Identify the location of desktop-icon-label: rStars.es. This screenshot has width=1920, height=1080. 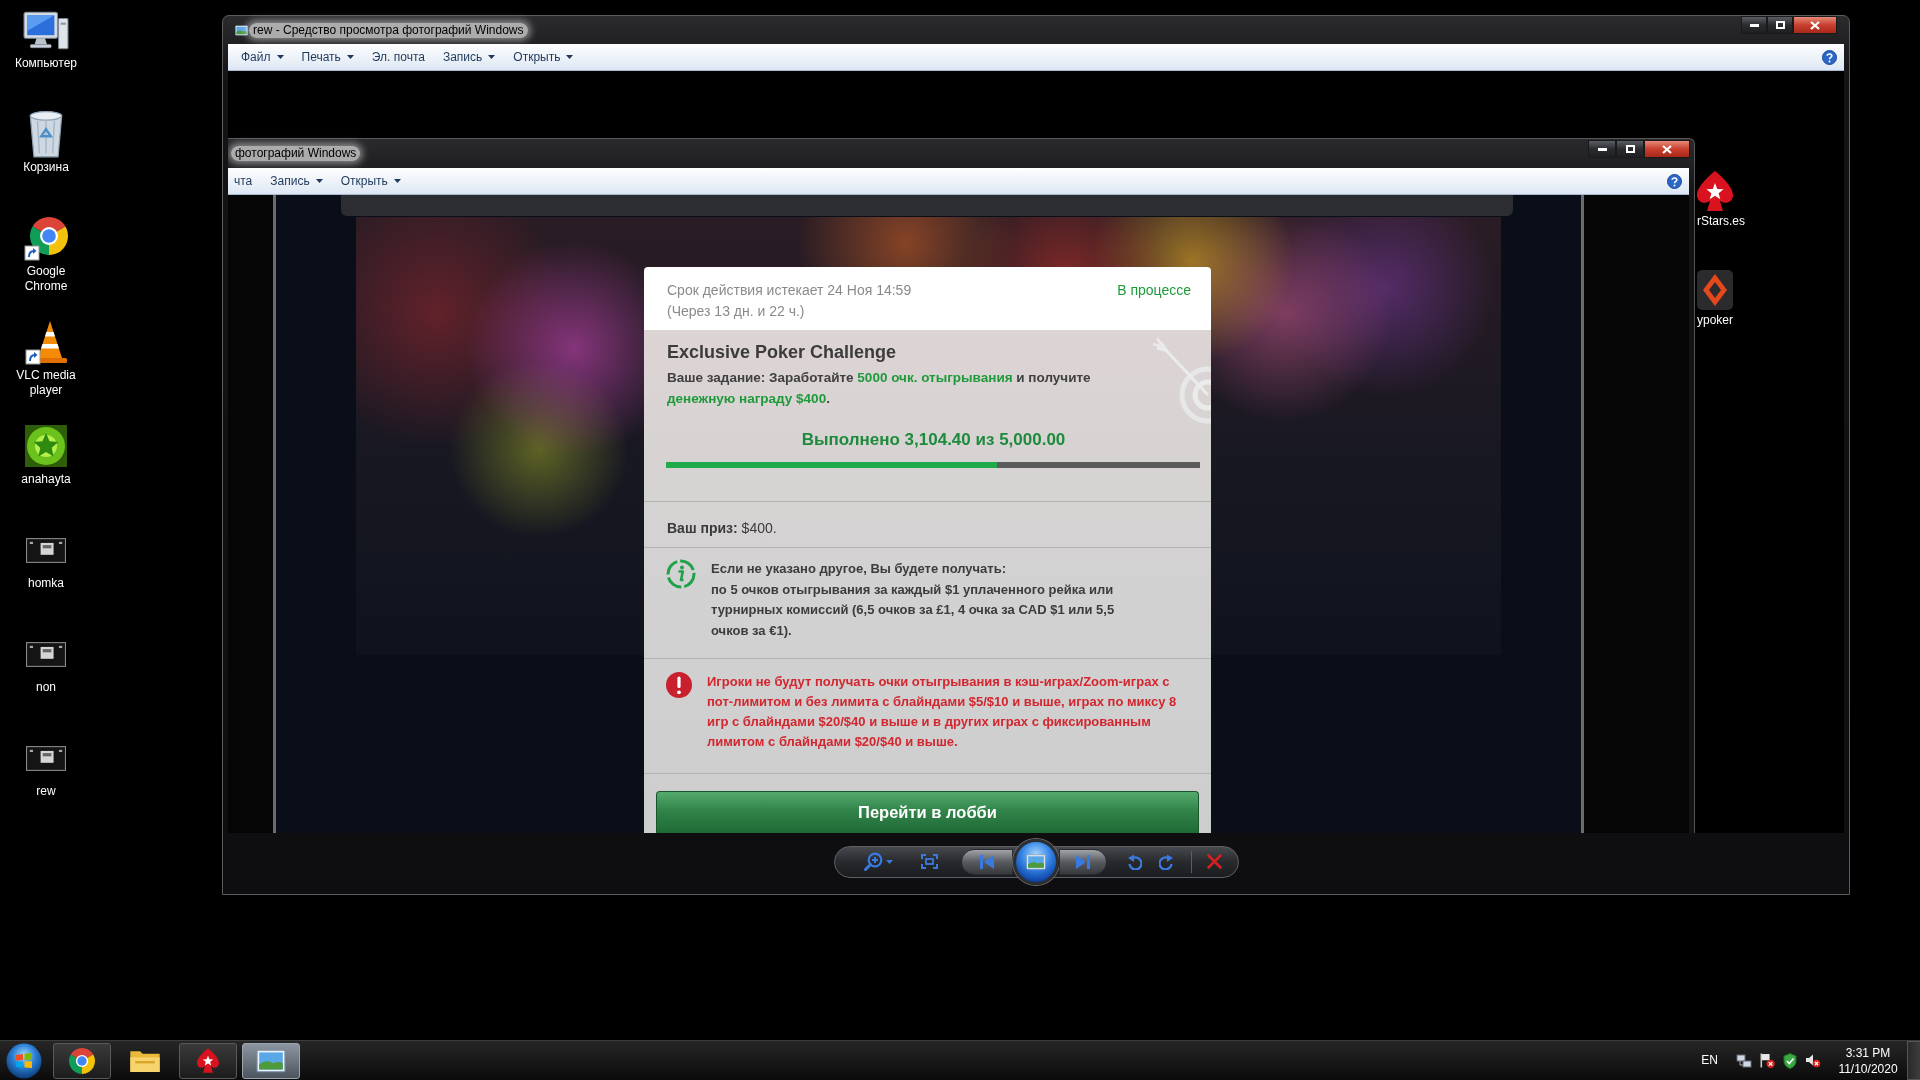
(1721, 221).